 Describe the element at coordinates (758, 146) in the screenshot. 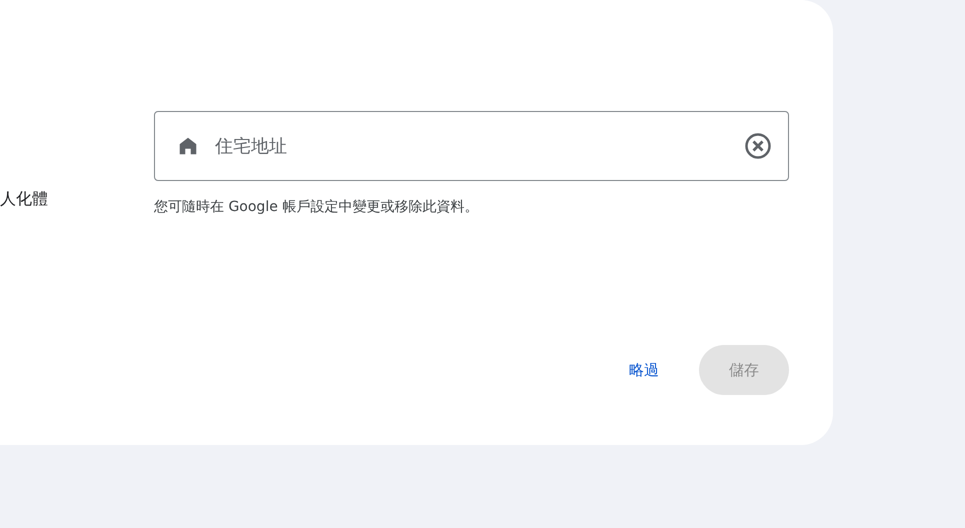

I see `clear-icon` at that location.